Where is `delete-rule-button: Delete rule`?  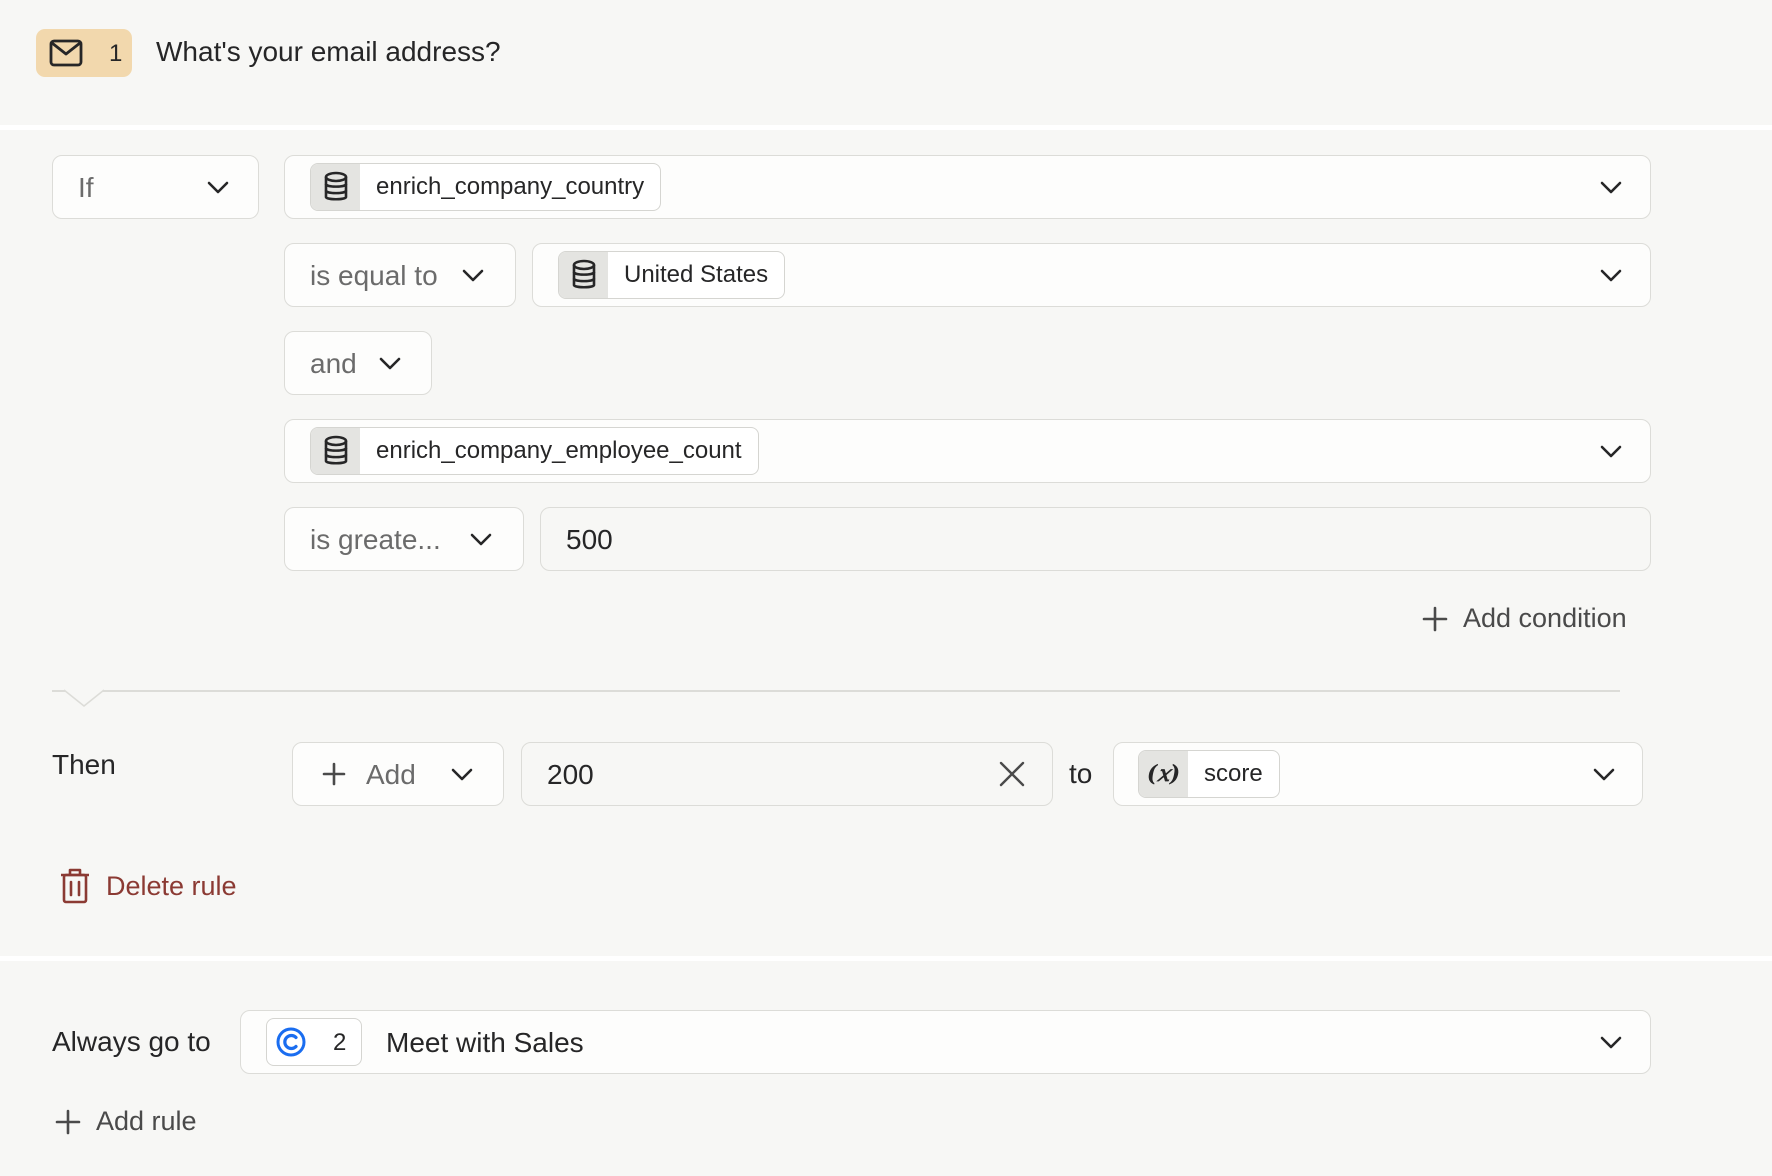
delete-rule-button: Delete rule is located at coordinates (147, 886).